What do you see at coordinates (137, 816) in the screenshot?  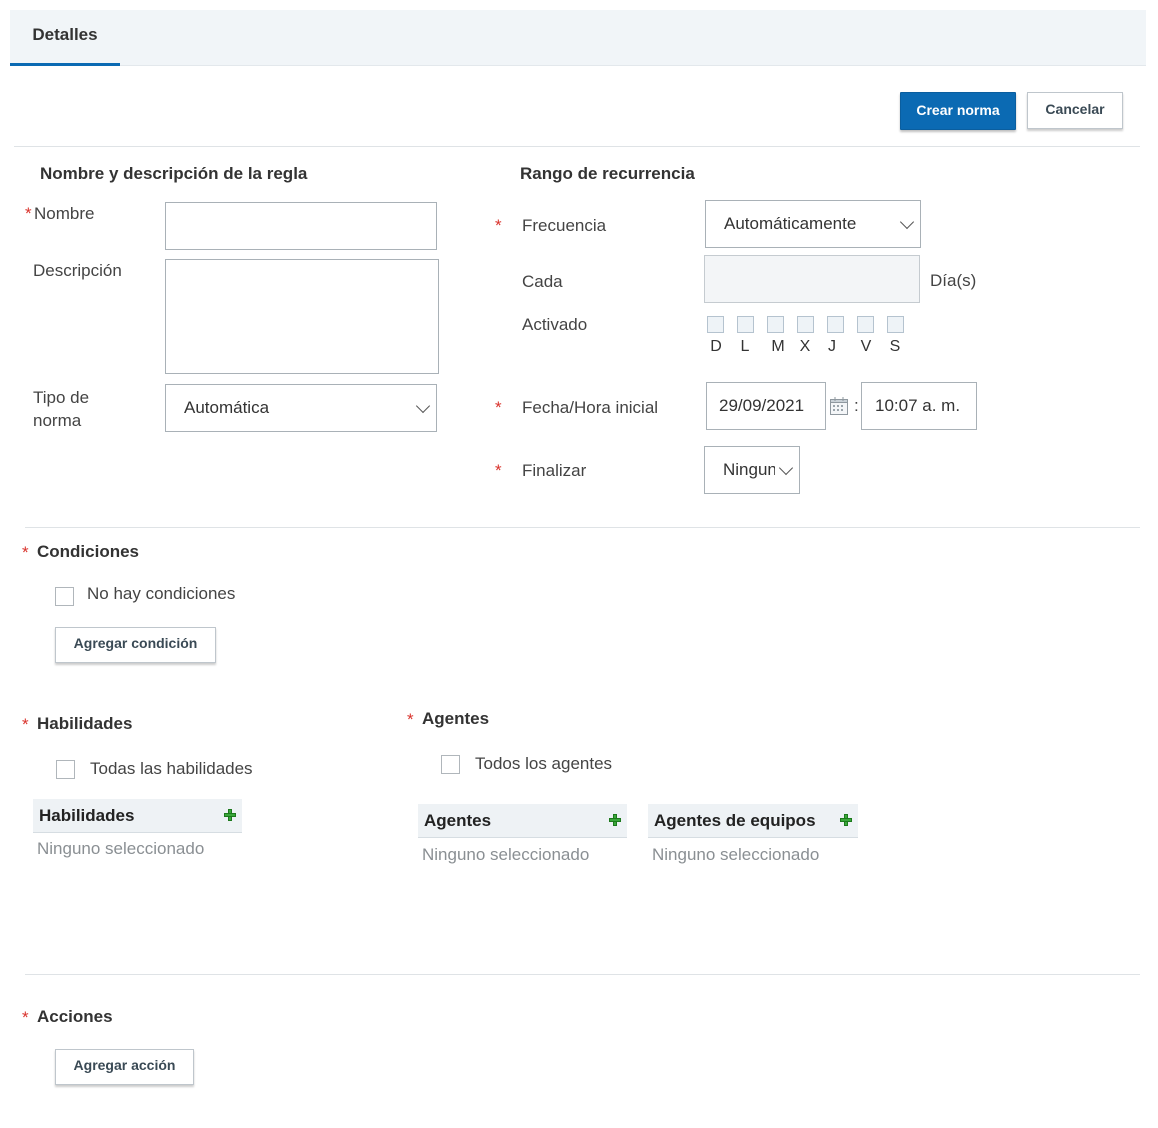 I see `skills-panel-header: Habilidades` at bounding box center [137, 816].